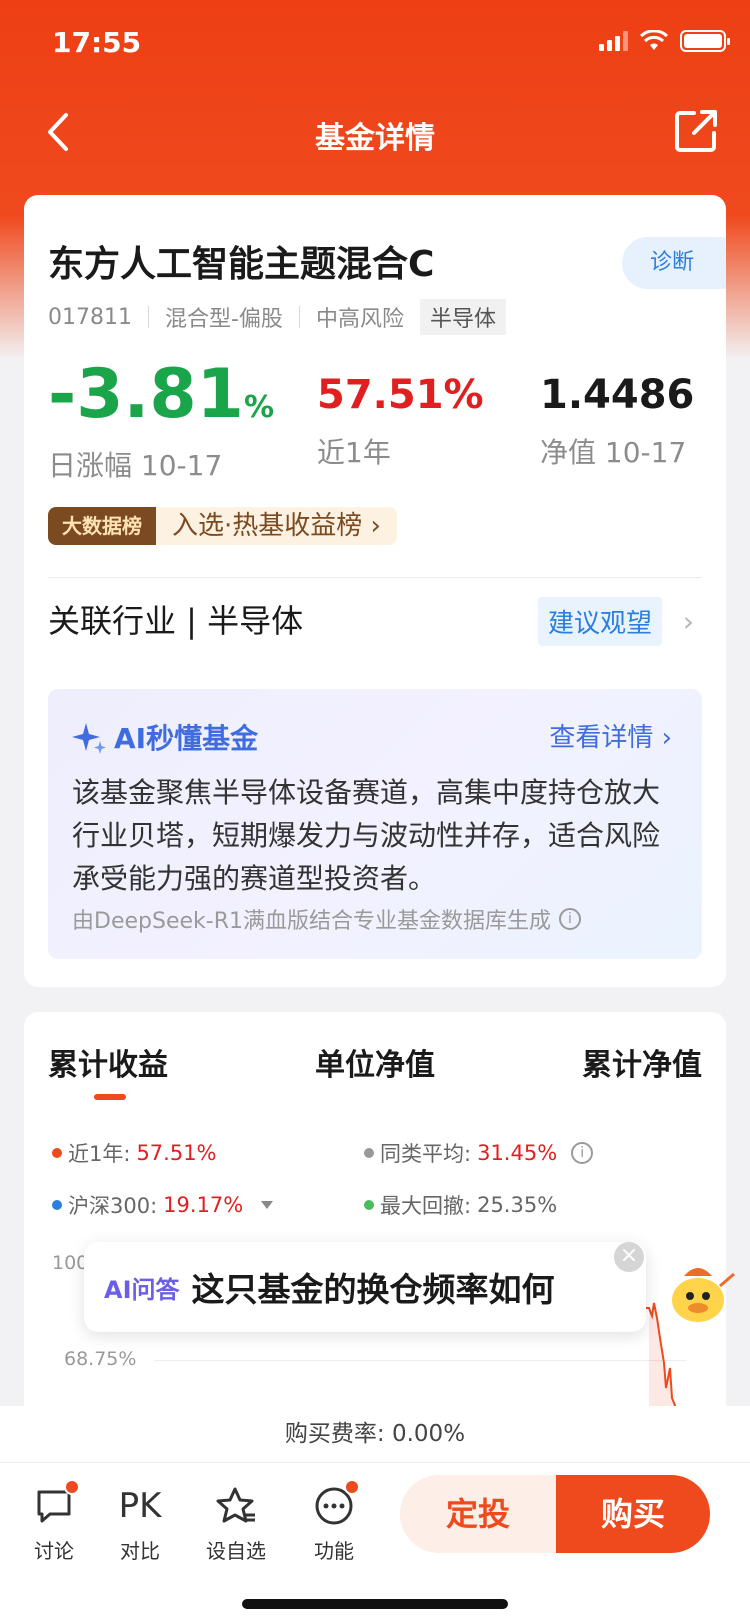  What do you see at coordinates (642, 1062) in the screenshot?
I see `tab-cumulative-nav: 累计净值` at bounding box center [642, 1062].